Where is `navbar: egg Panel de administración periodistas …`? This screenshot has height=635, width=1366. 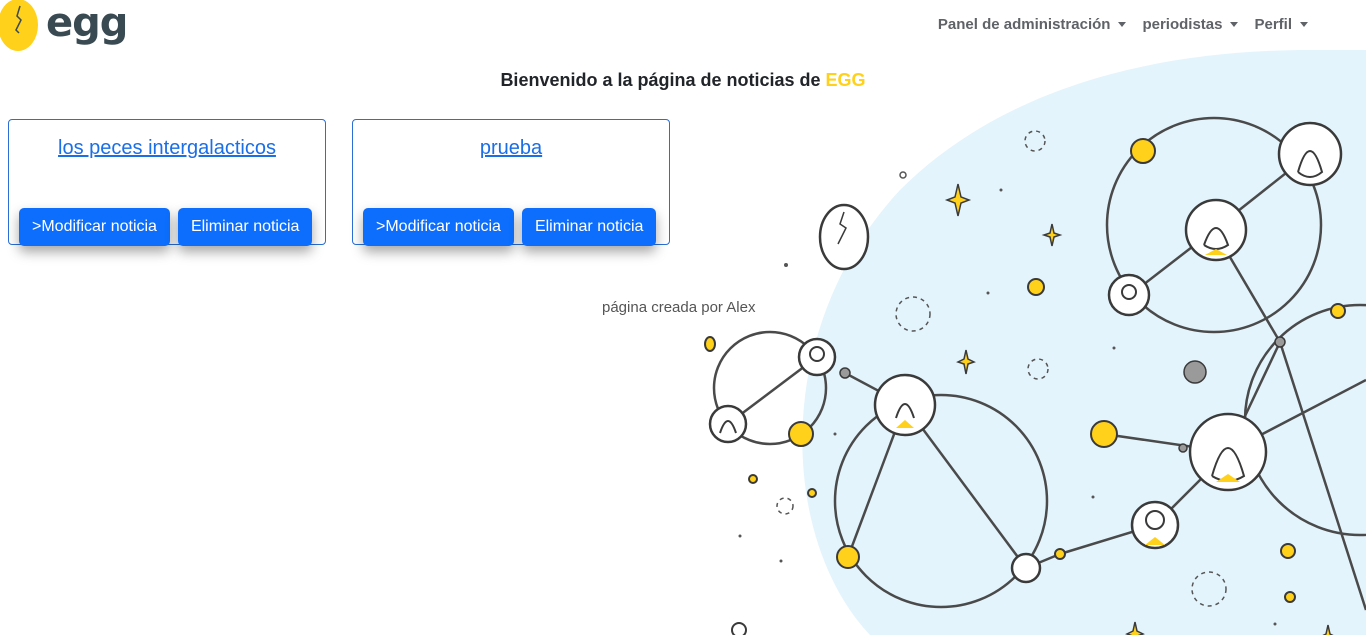
navbar: egg Panel de administración periodistas … is located at coordinates (683, 26).